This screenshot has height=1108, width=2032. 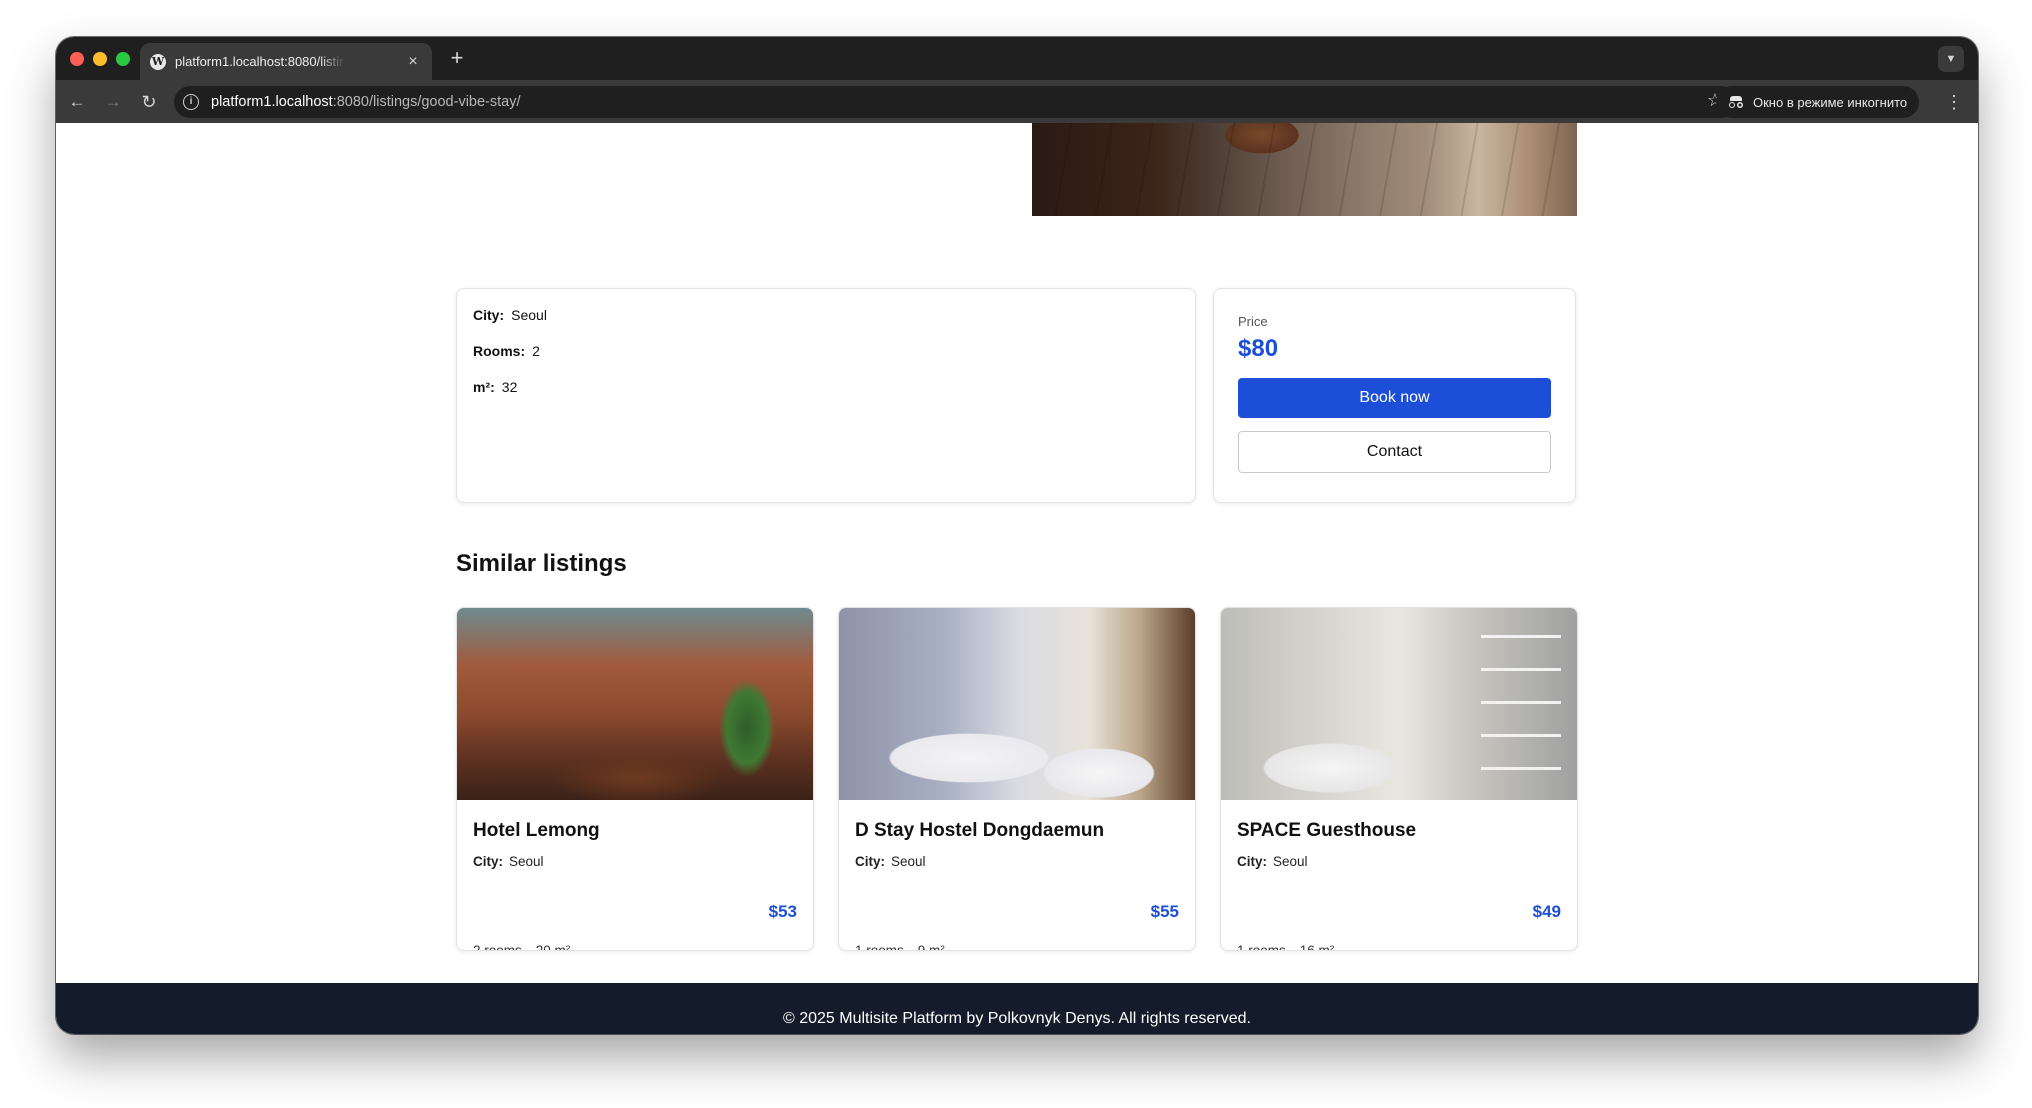 I want to click on book-now-button: Book now, so click(x=1394, y=398).